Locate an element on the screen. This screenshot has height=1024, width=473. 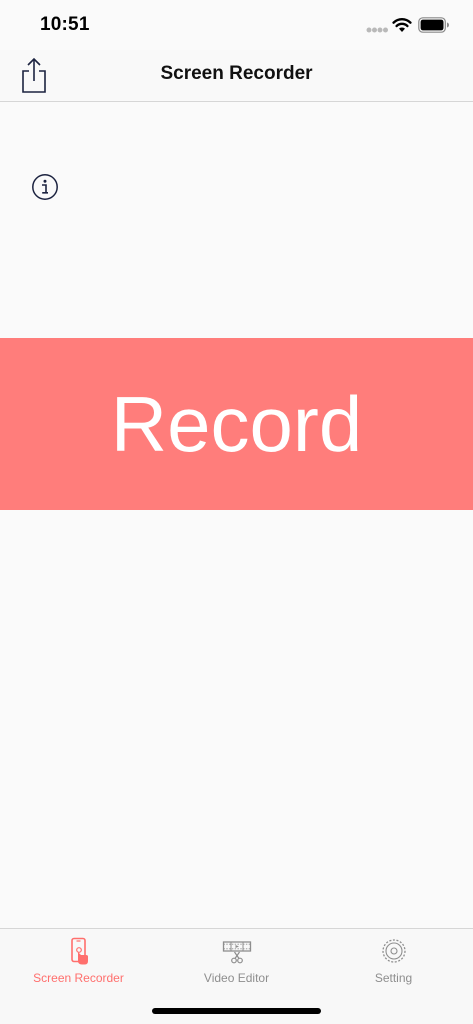
tab-setting: Setting is located at coordinates (393, 964).